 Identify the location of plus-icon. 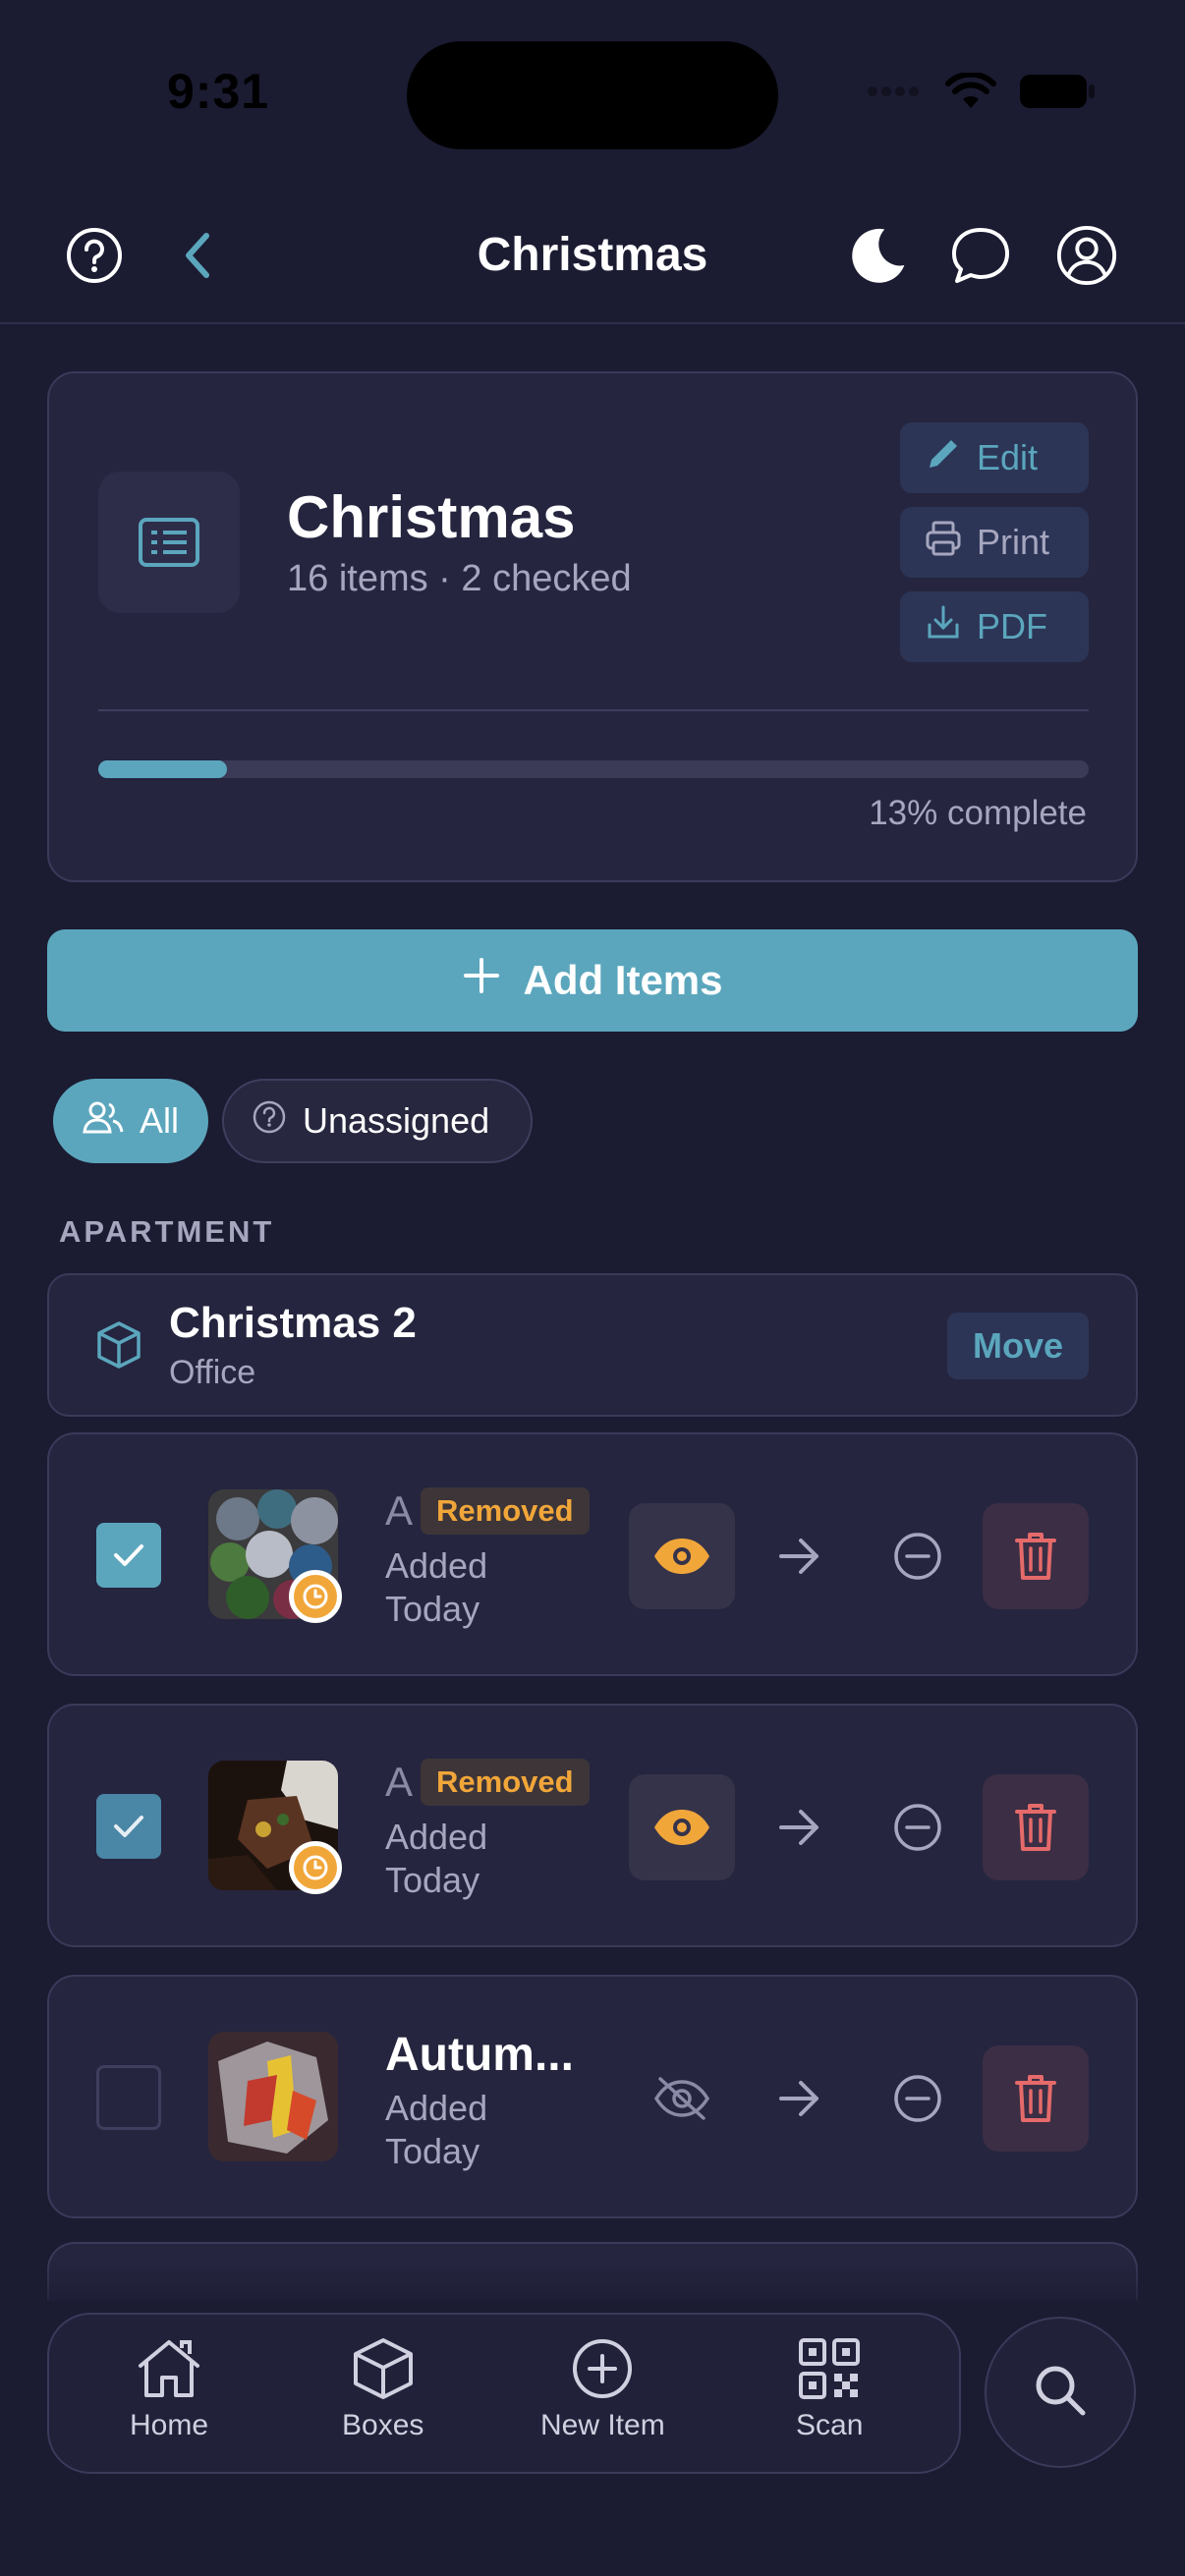
(482, 980).